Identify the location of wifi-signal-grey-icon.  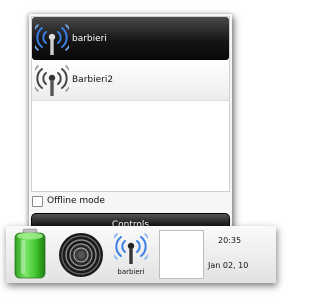
(52, 80).